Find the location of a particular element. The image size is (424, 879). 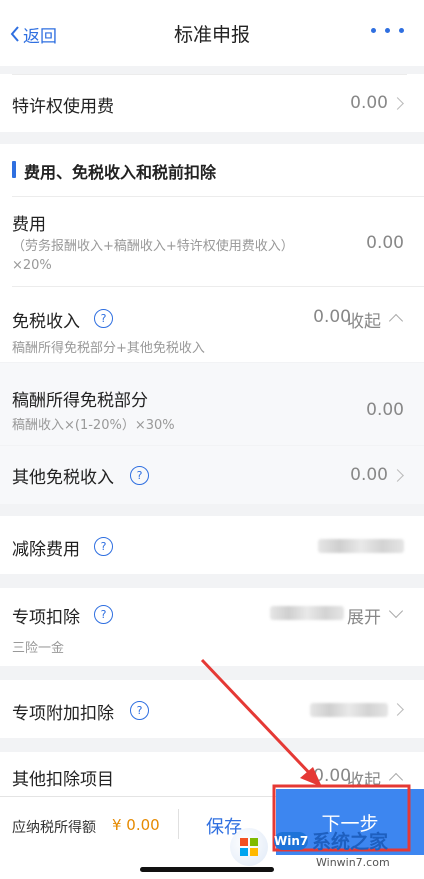

nav-bar: 返回 标准申报 is located at coordinates (212, 33).